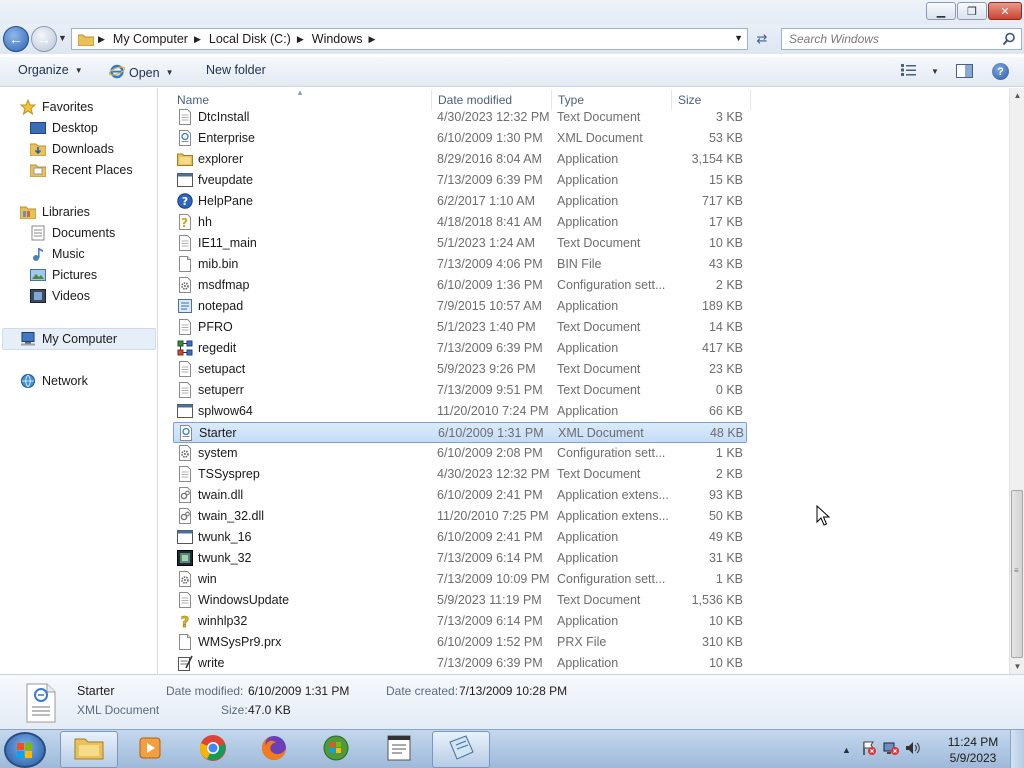  Describe the element at coordinates (823, 517) in the screenshot. I see `mouse-cursor-icon` at that location.